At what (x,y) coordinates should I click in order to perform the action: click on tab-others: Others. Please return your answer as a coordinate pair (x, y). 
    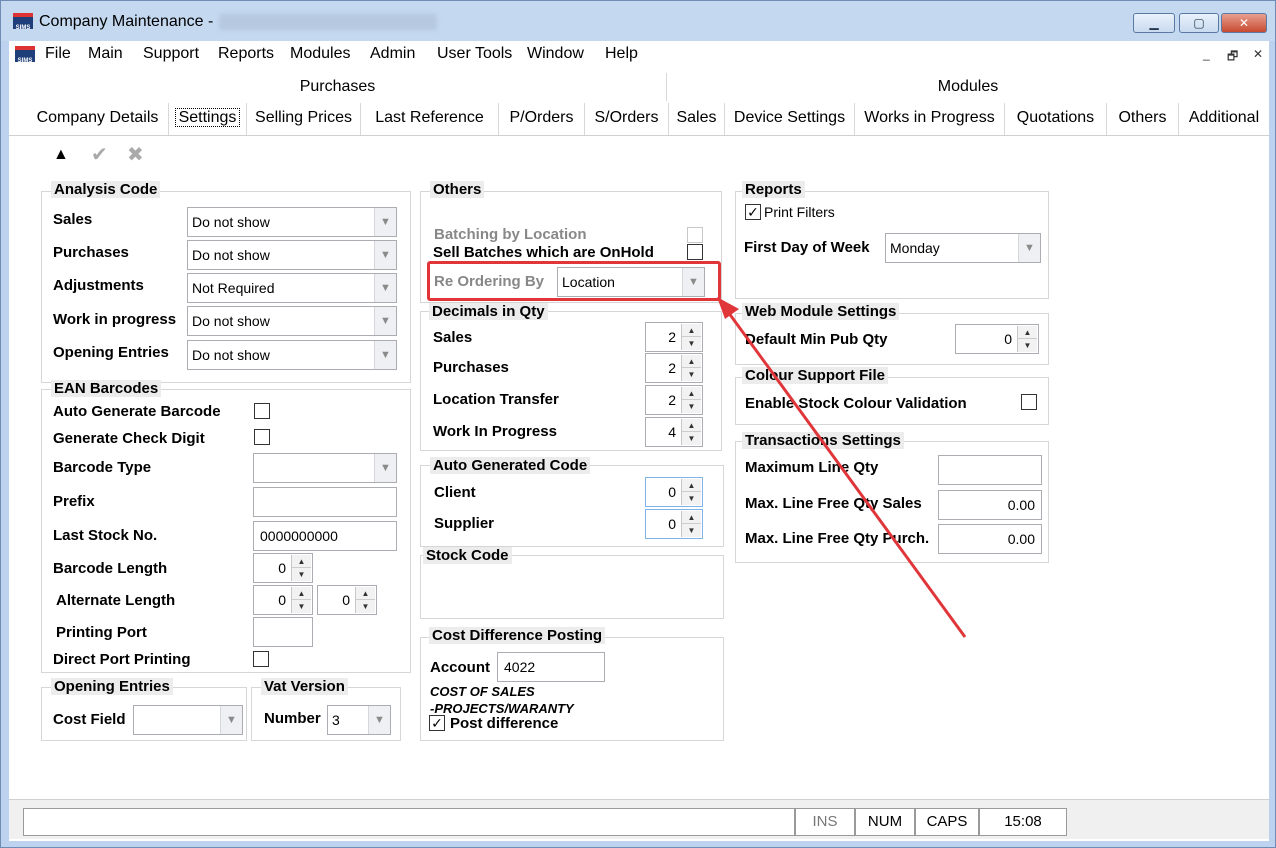
    Looking at the image, I should click on (1143, 119).